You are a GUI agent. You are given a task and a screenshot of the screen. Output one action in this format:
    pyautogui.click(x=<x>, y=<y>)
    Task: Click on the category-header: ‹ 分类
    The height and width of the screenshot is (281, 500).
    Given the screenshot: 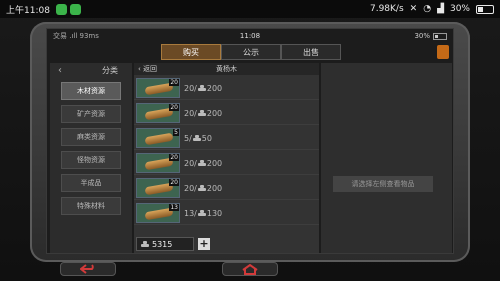 What is the action you would take?
    pyautogui.click(x=91, y=70)
    